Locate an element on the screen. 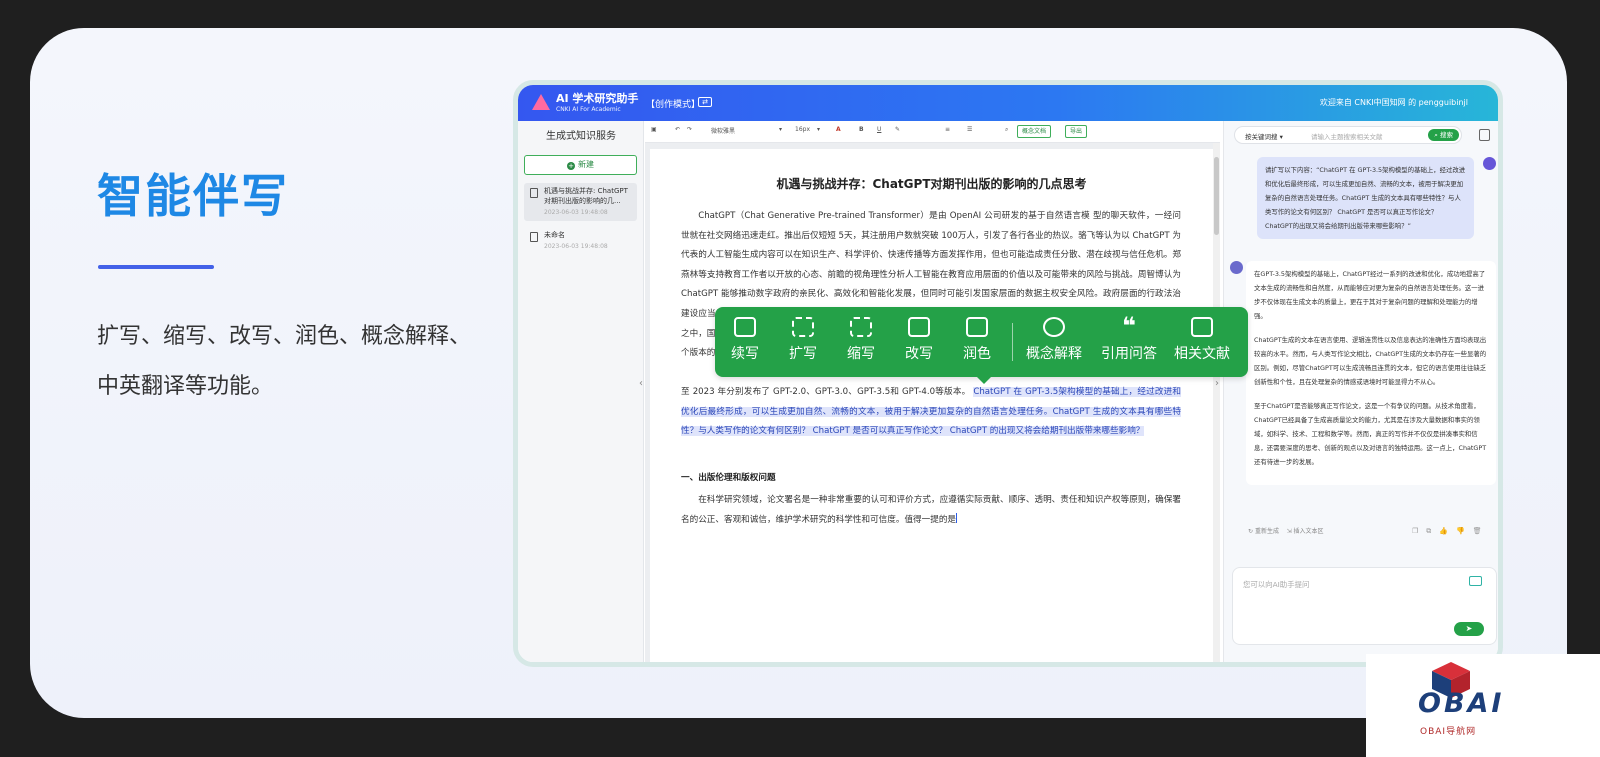 The image size is (1600, 757). regenerate-button: ↻ 重新生成 is located at coordinates (1263, 531).